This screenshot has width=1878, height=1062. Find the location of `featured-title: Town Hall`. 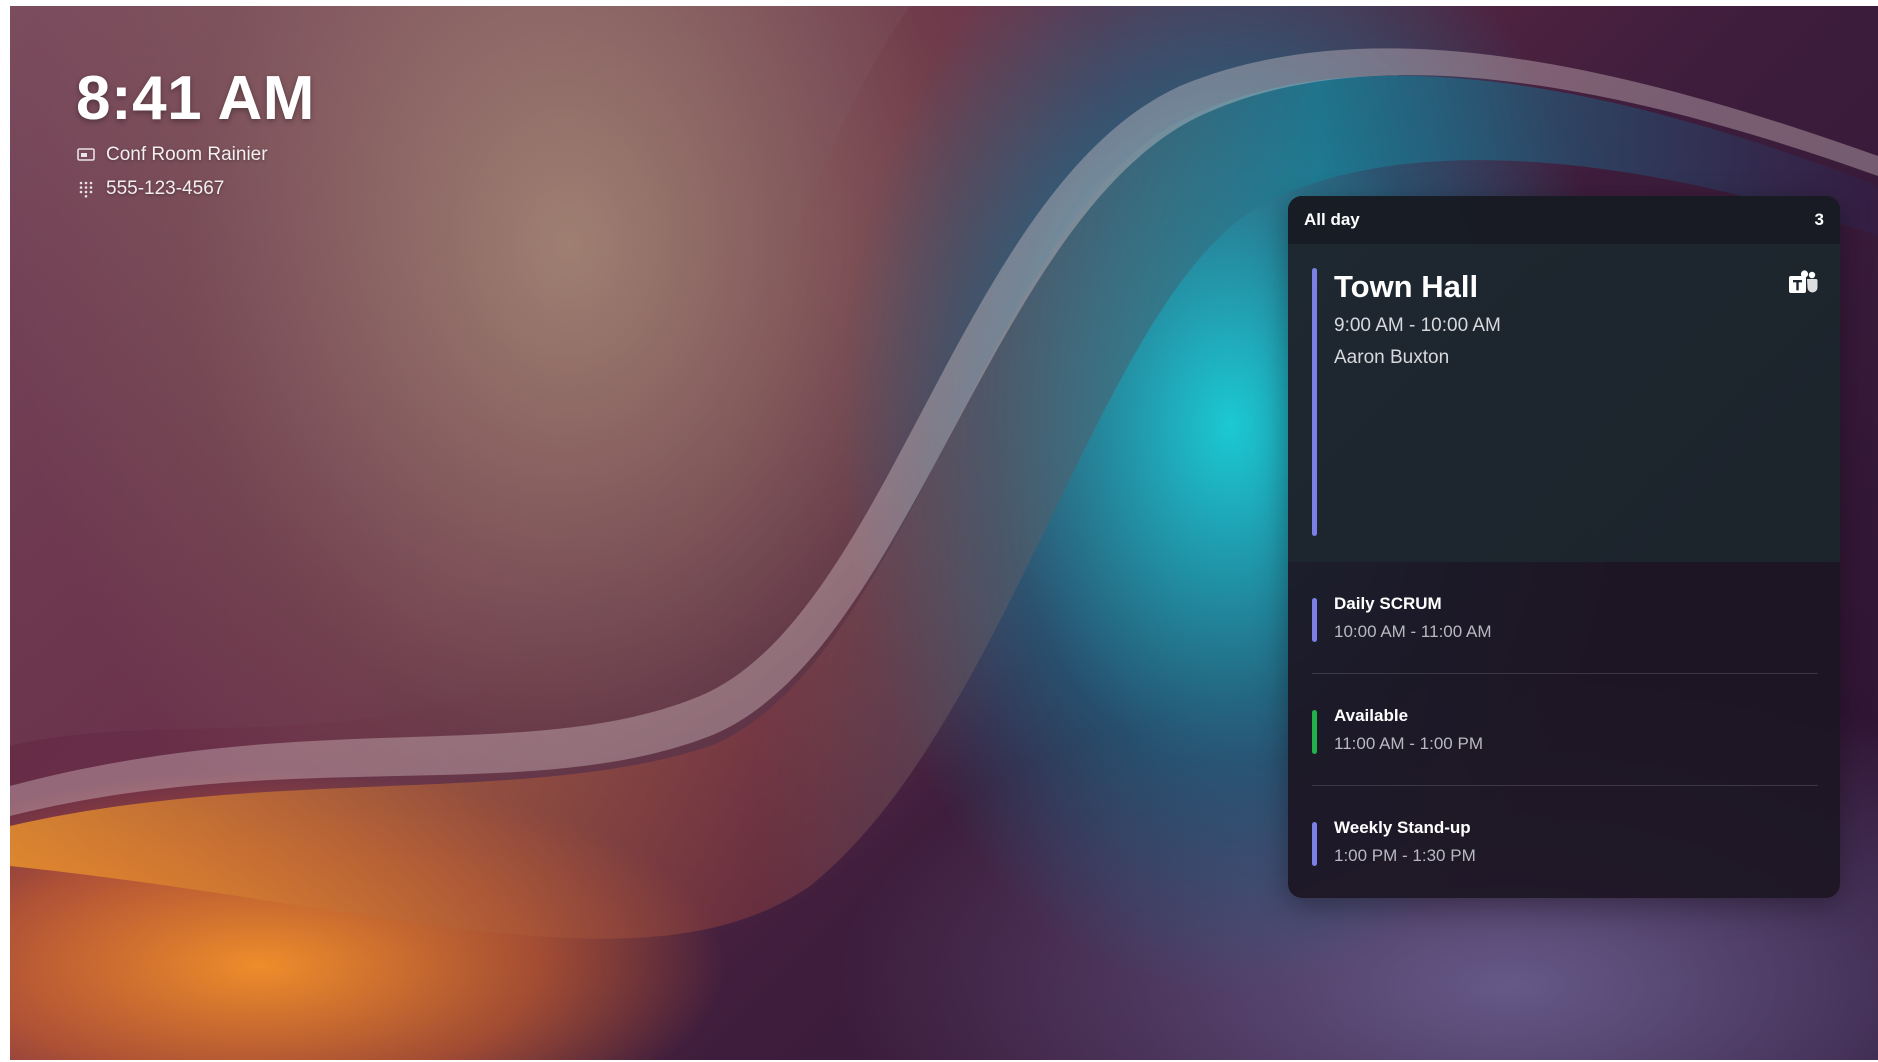

featured-title: Town Hall is located at coordinates (1406, 286).